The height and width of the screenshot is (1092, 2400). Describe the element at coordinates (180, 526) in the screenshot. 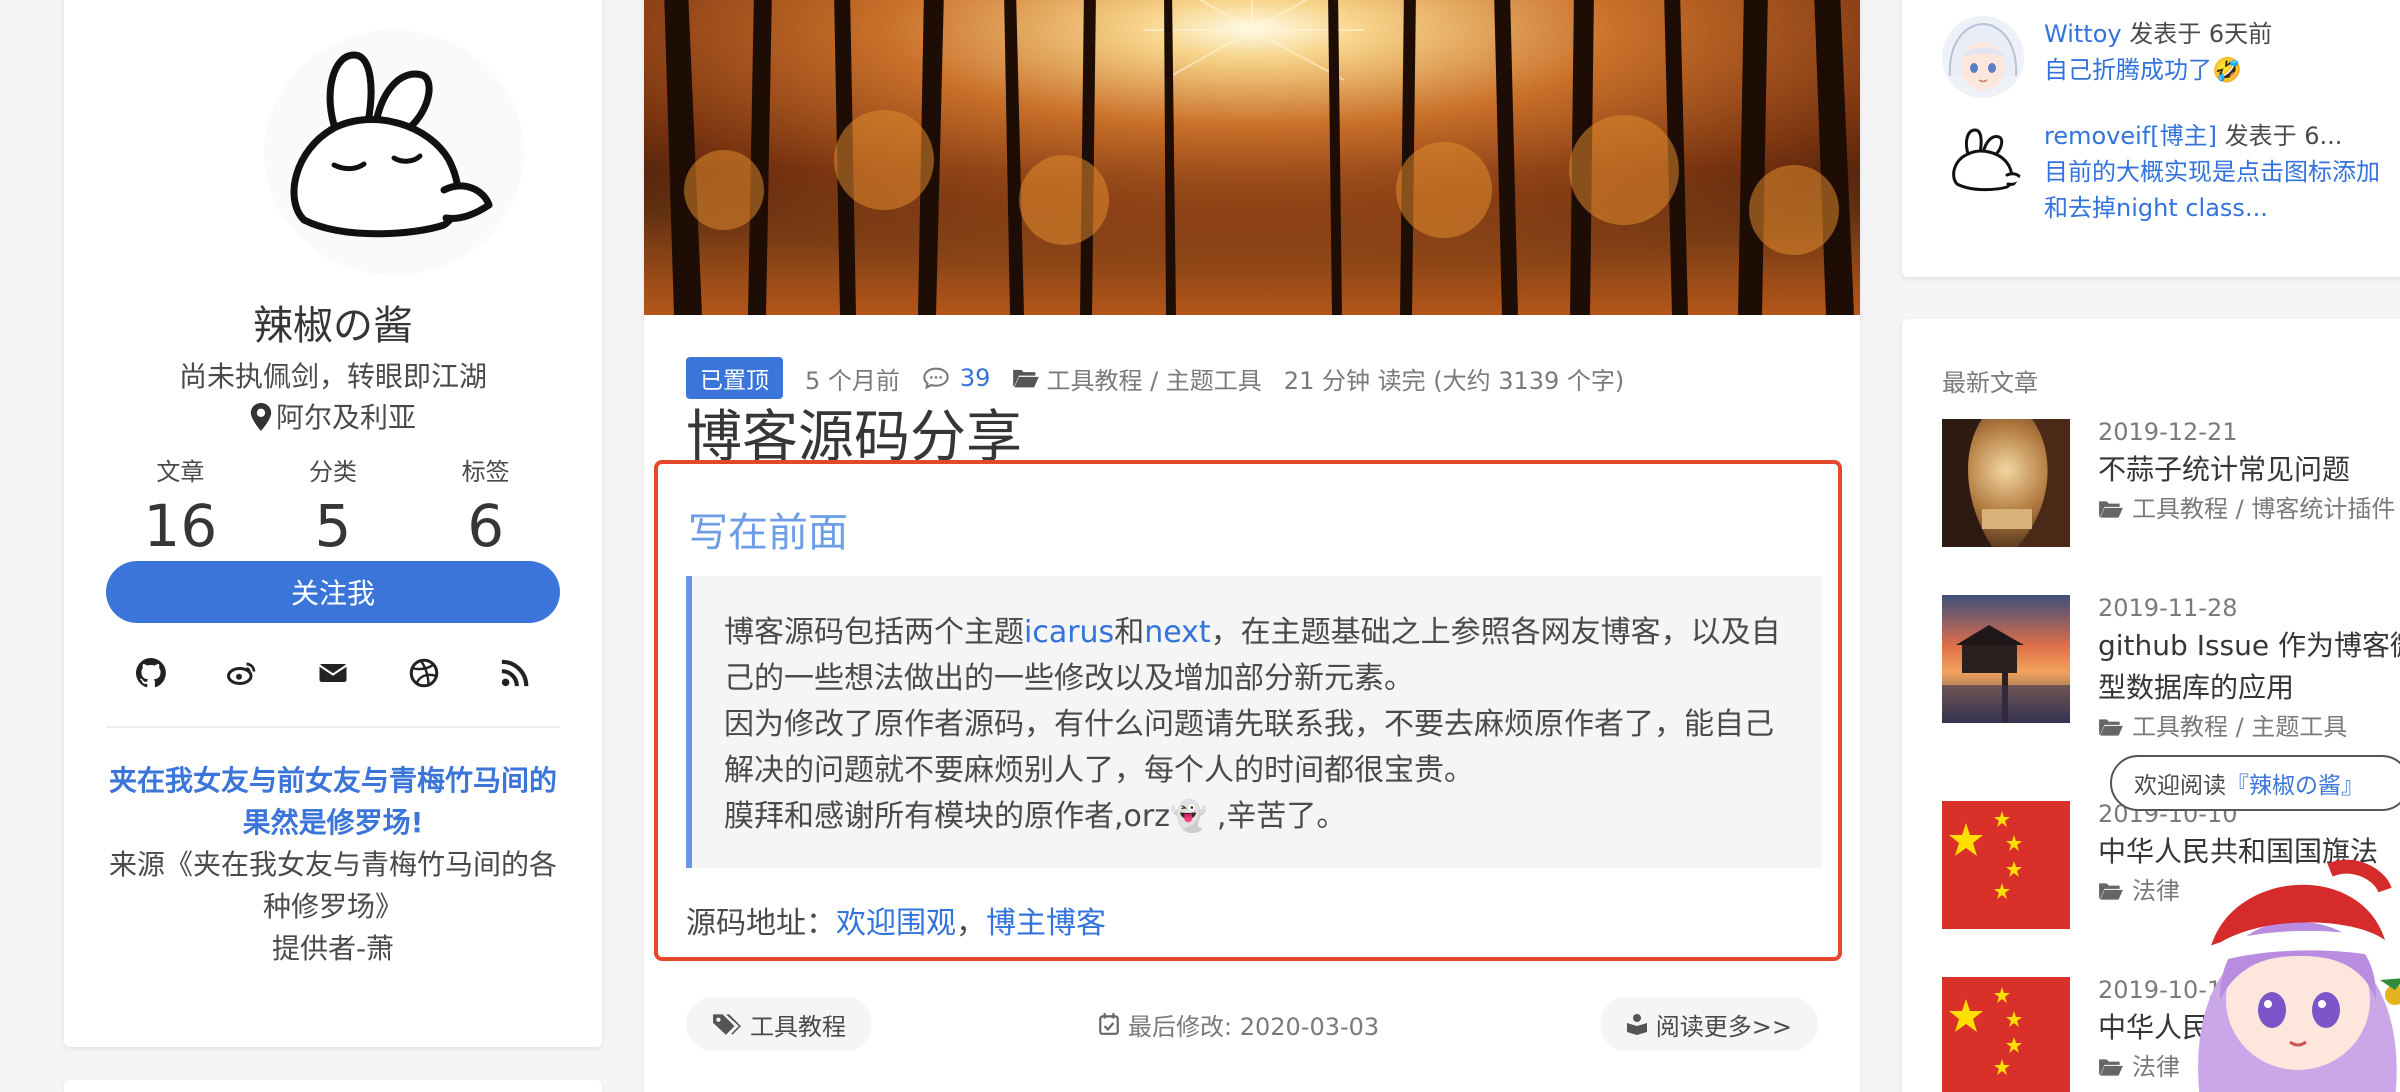

I see `stat-value: 16` at that location.